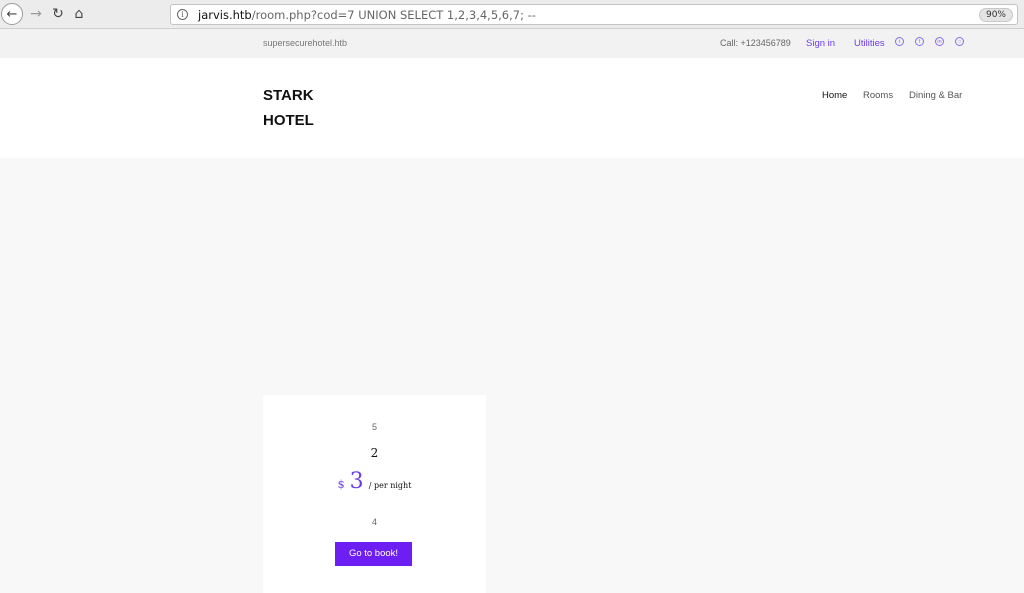 The height and width of the screenshot is (593, 1024). I want to click on room-field-4: 4, so click(374, 522).